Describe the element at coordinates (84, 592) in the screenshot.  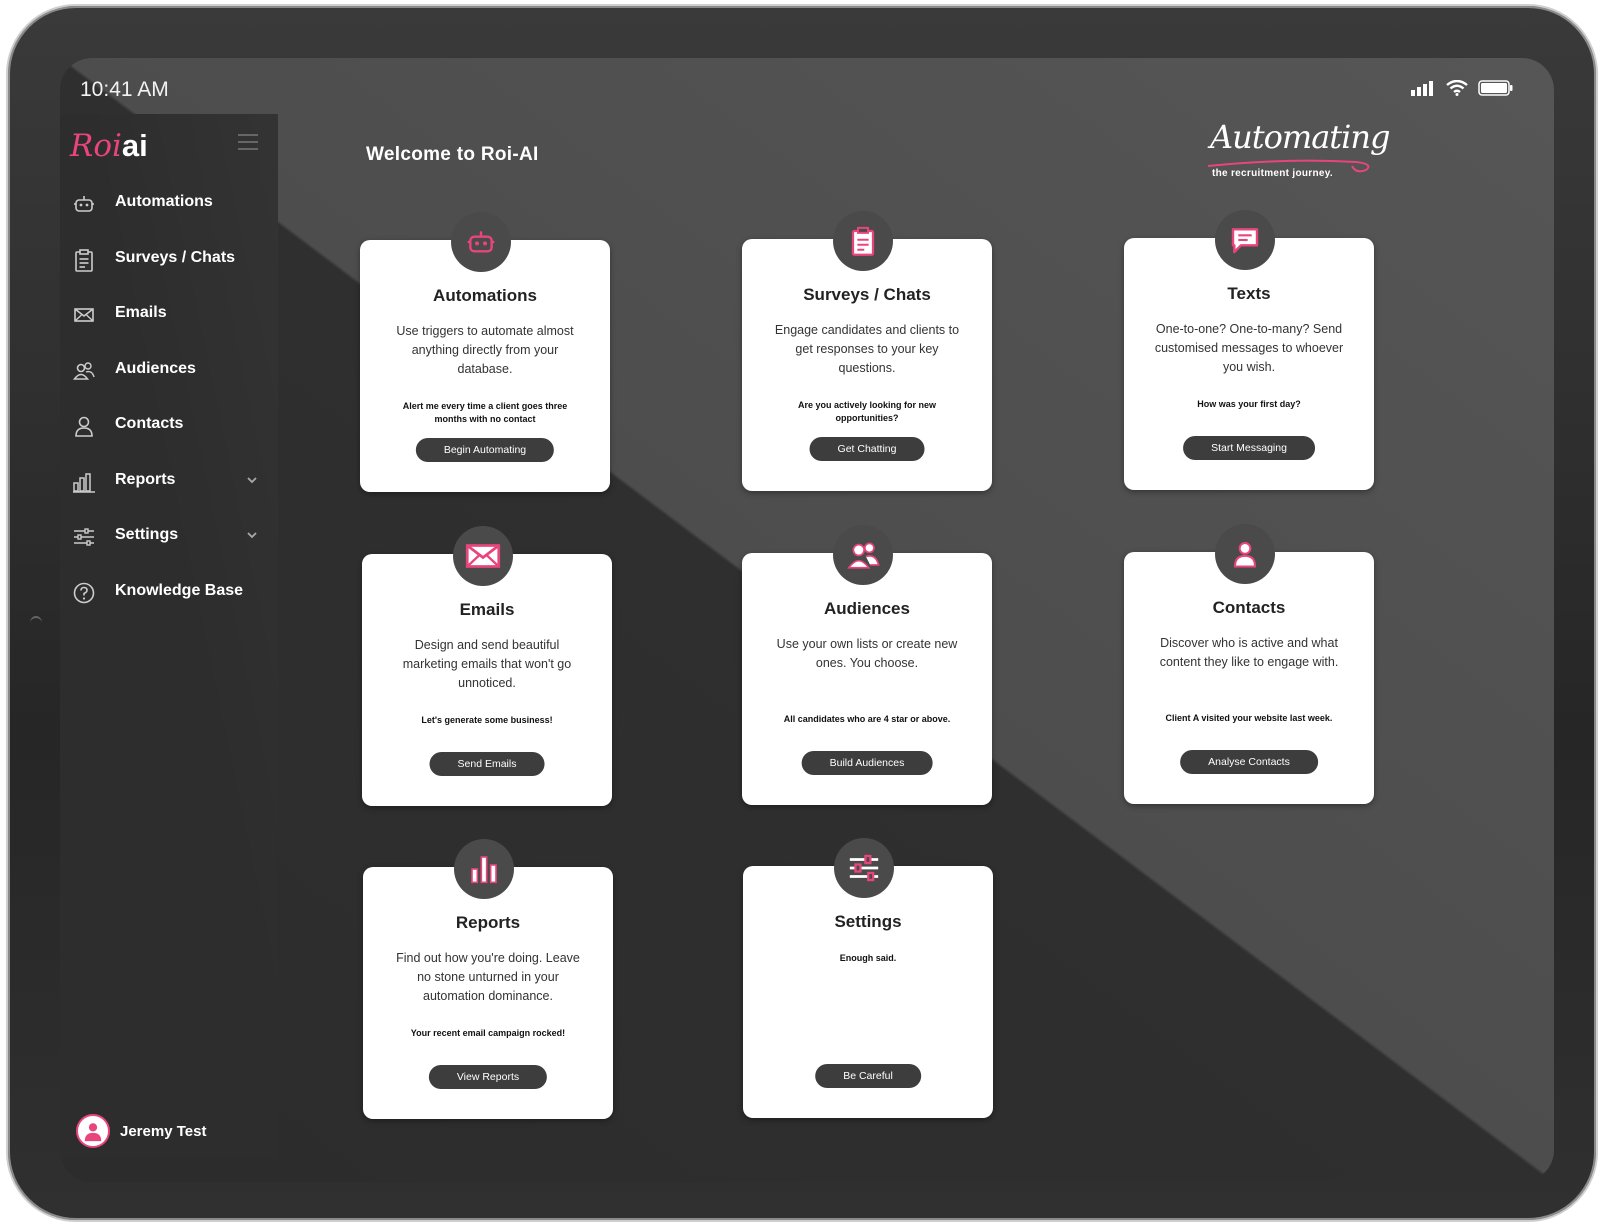
I see `help-circle-icon` at that location.